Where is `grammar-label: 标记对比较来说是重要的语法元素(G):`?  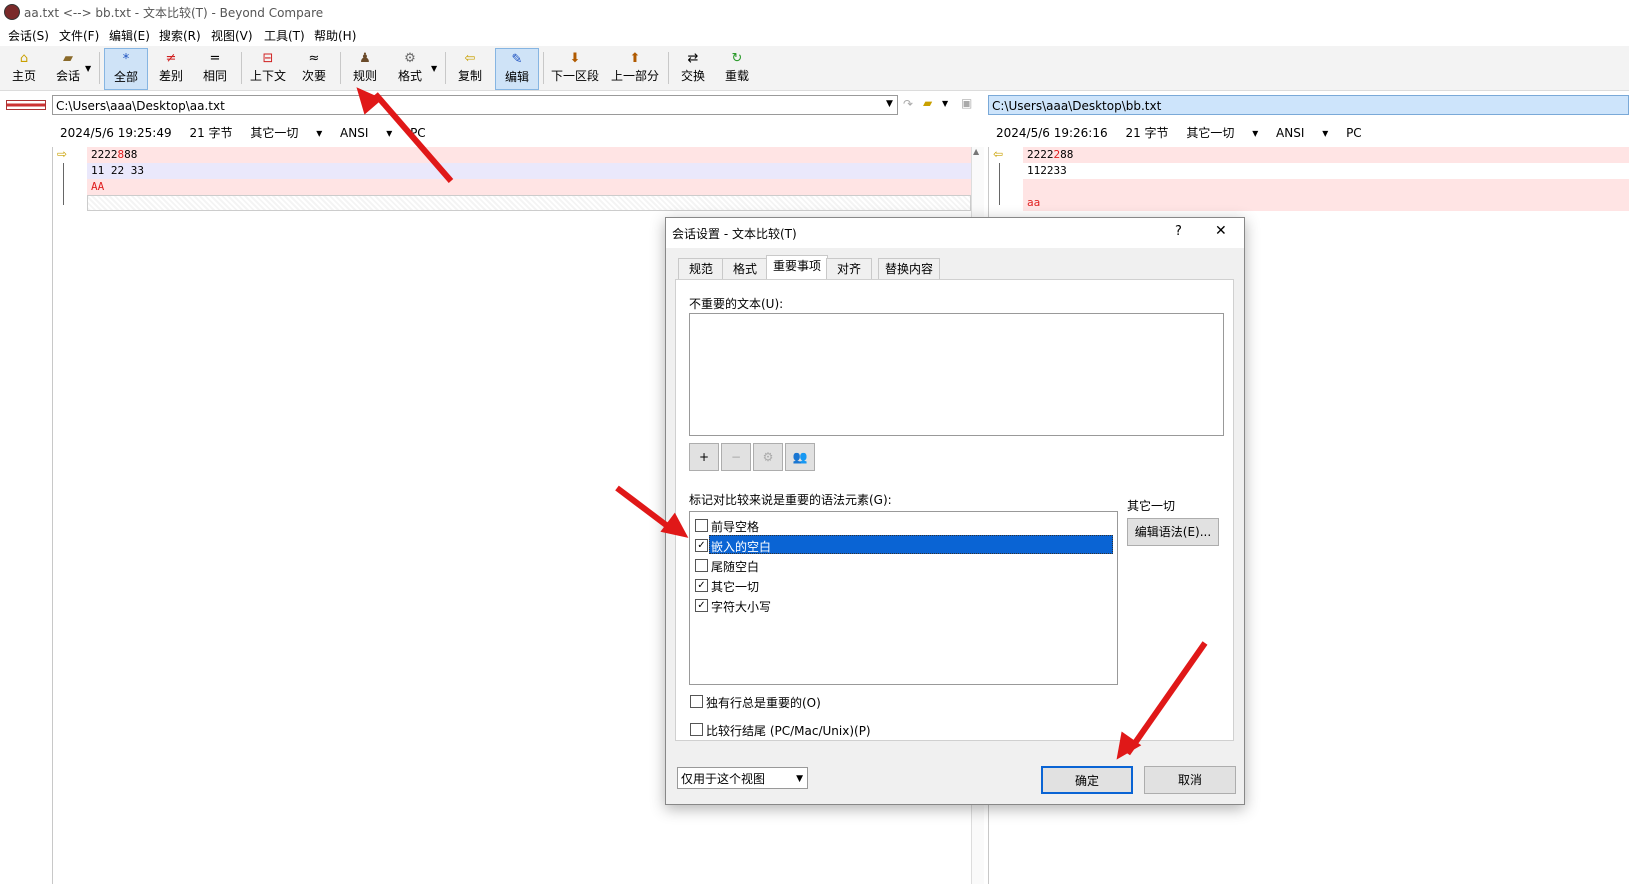
grammar-label: 标记对比较来说是重要的语法元素(G): is located at coordinates (790, 500).